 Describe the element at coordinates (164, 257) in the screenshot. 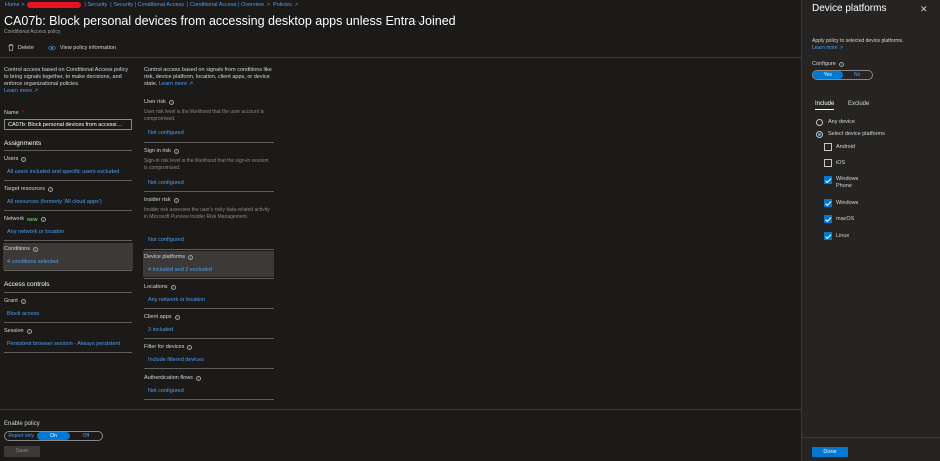

I see `device-platforms-label-text: Device platforms` at that location.